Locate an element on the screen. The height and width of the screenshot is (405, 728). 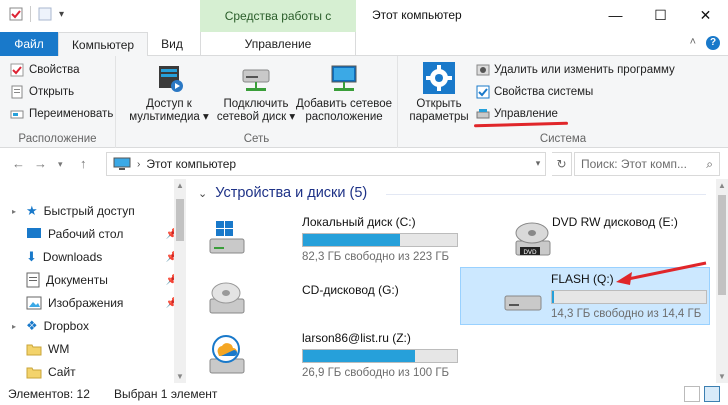
nav-pane-scrollbar: ▲ ▼ is located at coordinates (180, 281).